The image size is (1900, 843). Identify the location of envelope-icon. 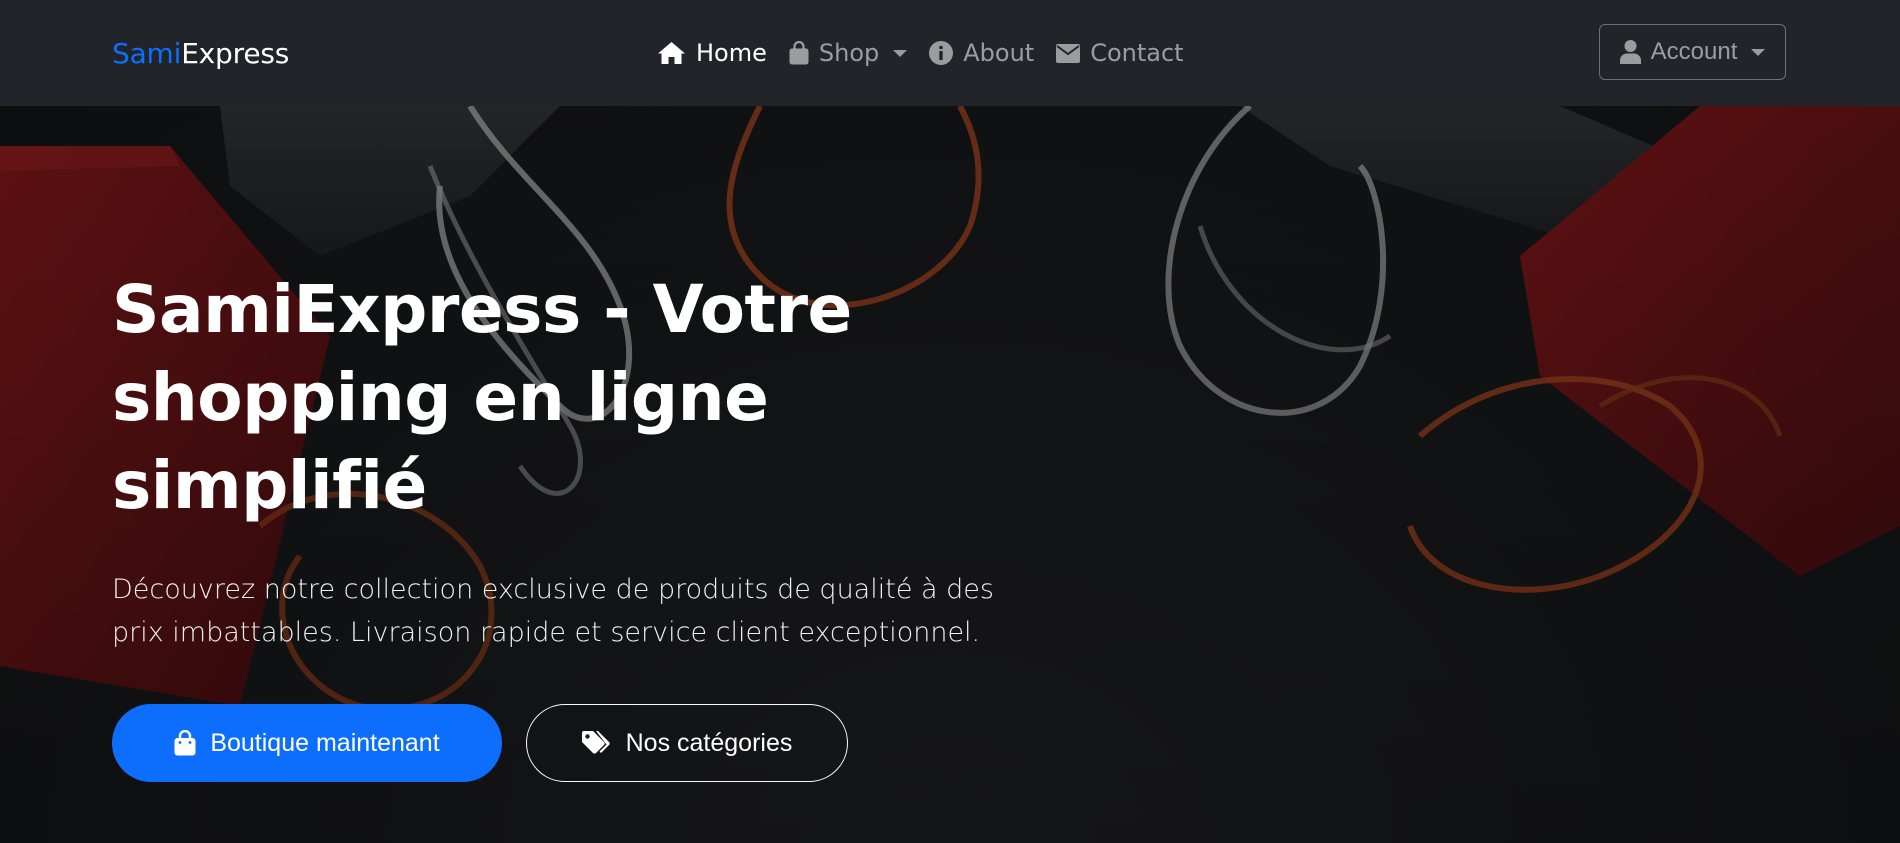
(1068, 53).